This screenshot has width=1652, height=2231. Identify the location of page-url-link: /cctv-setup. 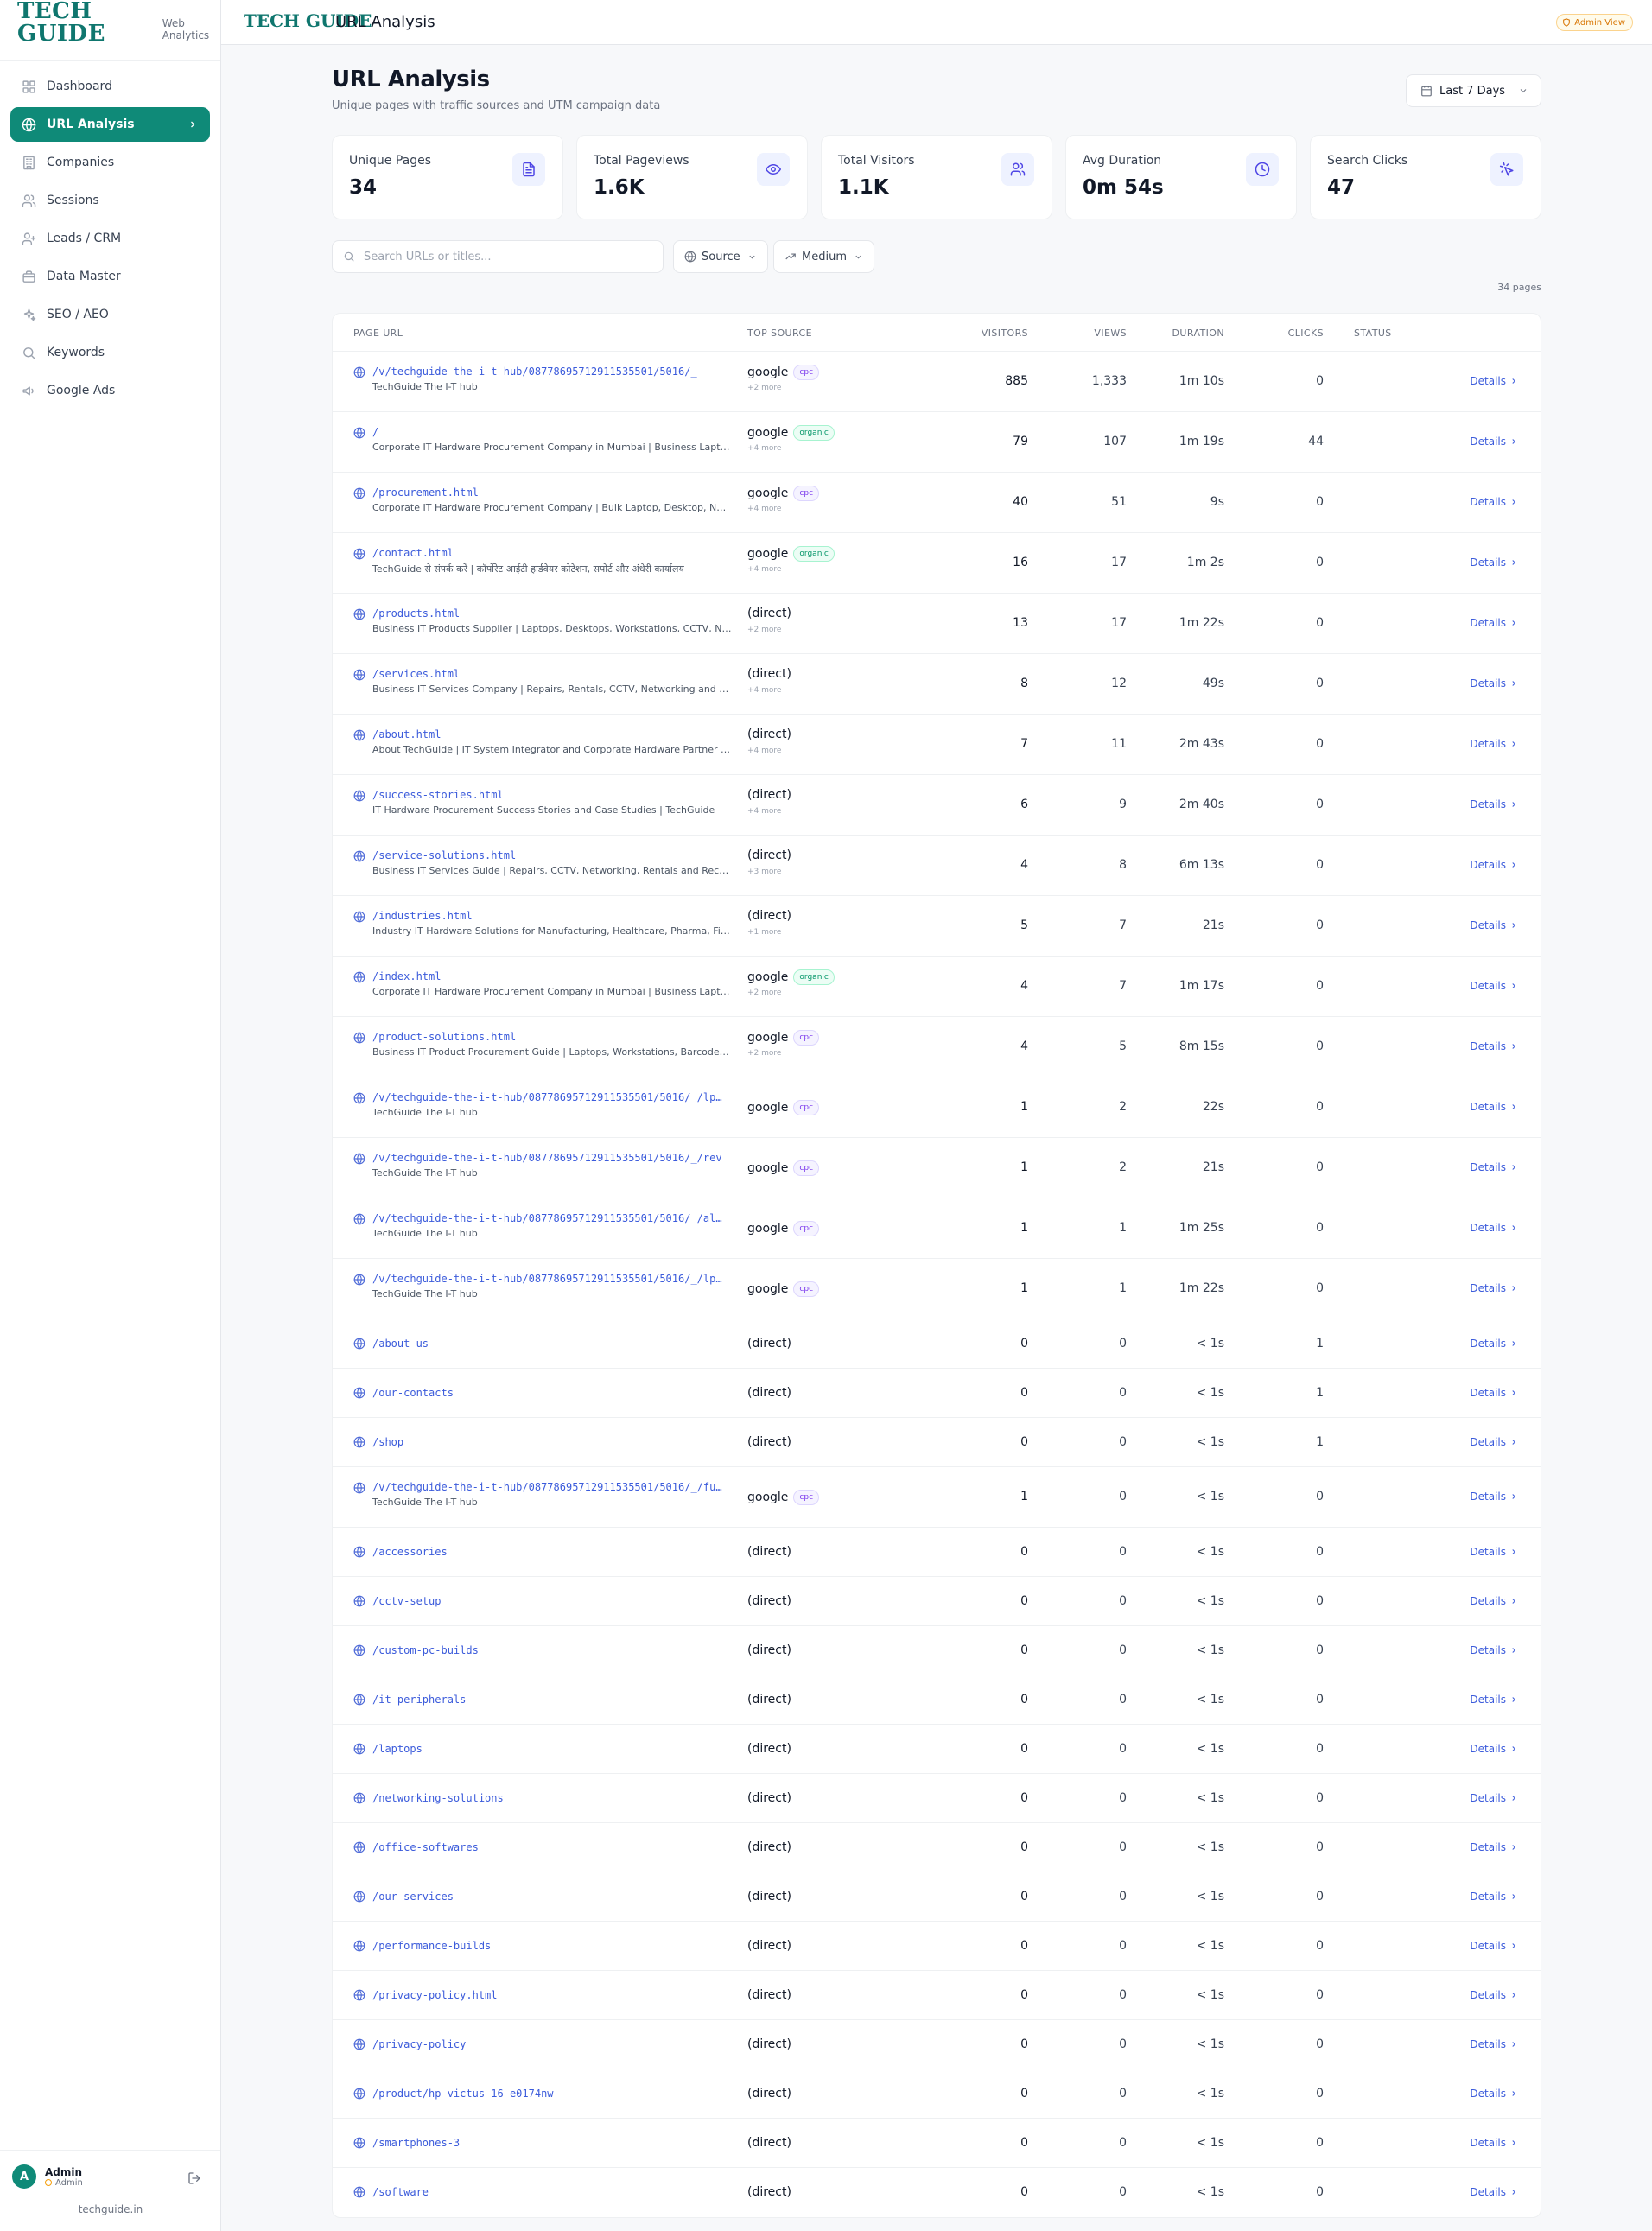
(549, 1601).